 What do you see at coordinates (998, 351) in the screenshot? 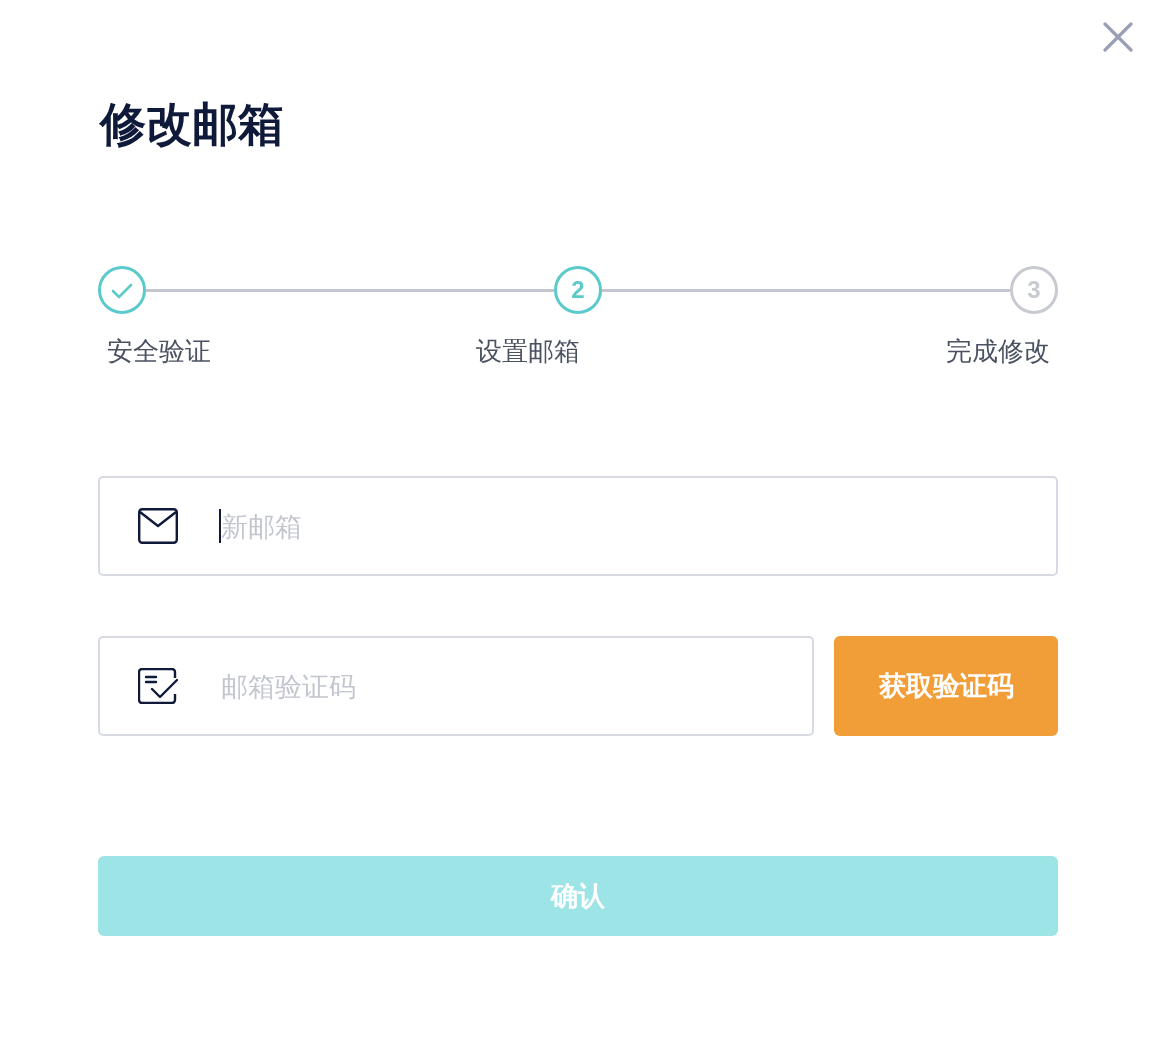
I see `step-label: 完成修改` at bounding box center [998, 351].